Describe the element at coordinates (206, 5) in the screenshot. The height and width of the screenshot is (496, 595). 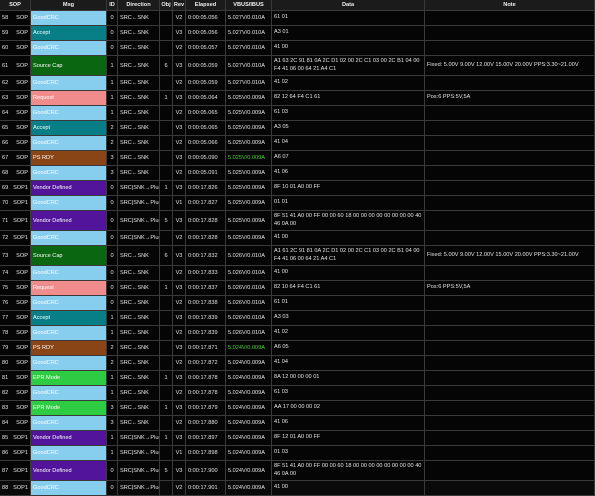
I see `column-header-elapsed: Elapsed` at that location.